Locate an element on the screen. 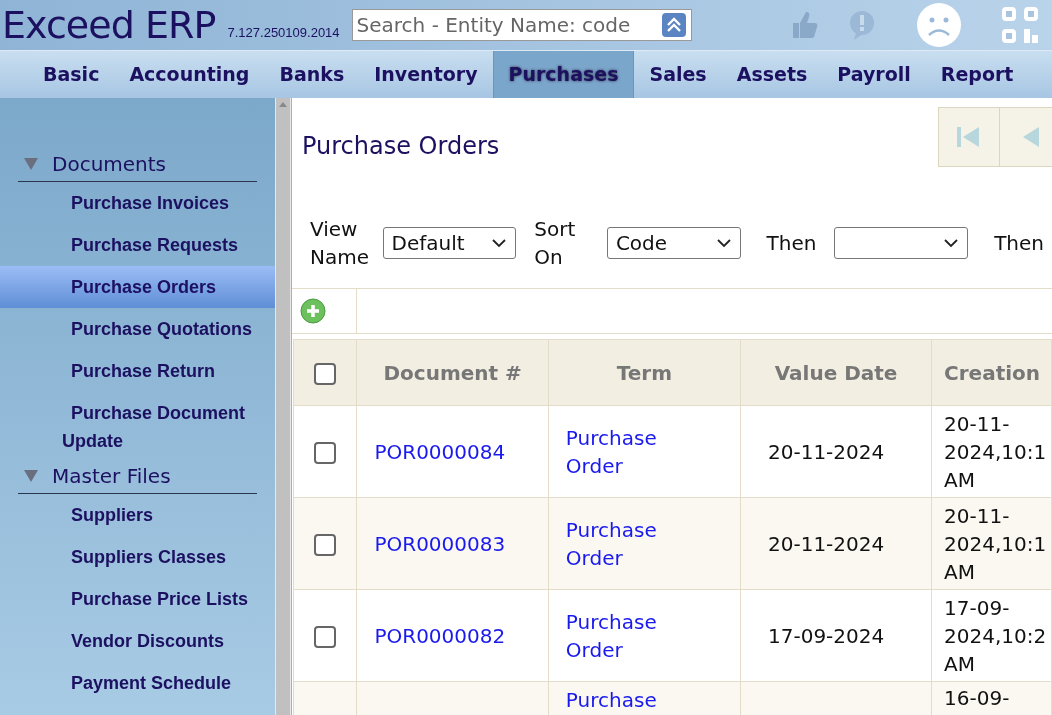  scrollbar is located at coordinates (283, 406).